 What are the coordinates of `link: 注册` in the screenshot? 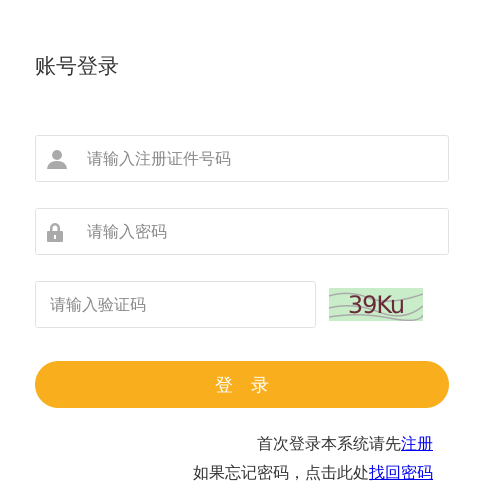 It's located at (417, 443).